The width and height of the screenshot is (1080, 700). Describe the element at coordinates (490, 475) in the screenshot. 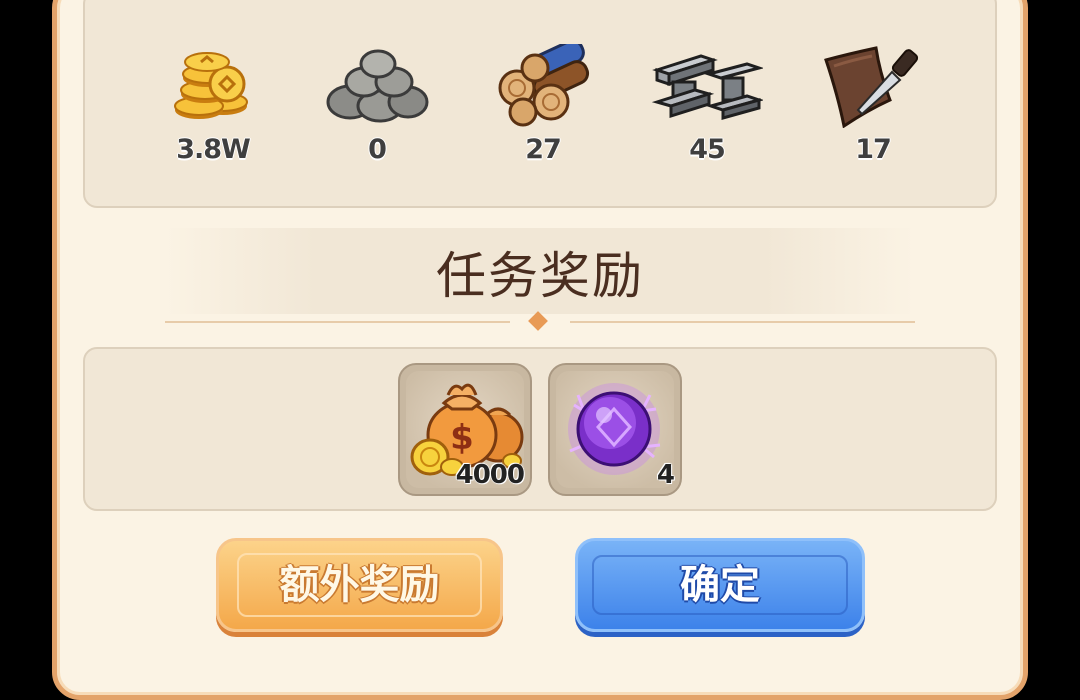

I see `reward-count: 4000` at that location.